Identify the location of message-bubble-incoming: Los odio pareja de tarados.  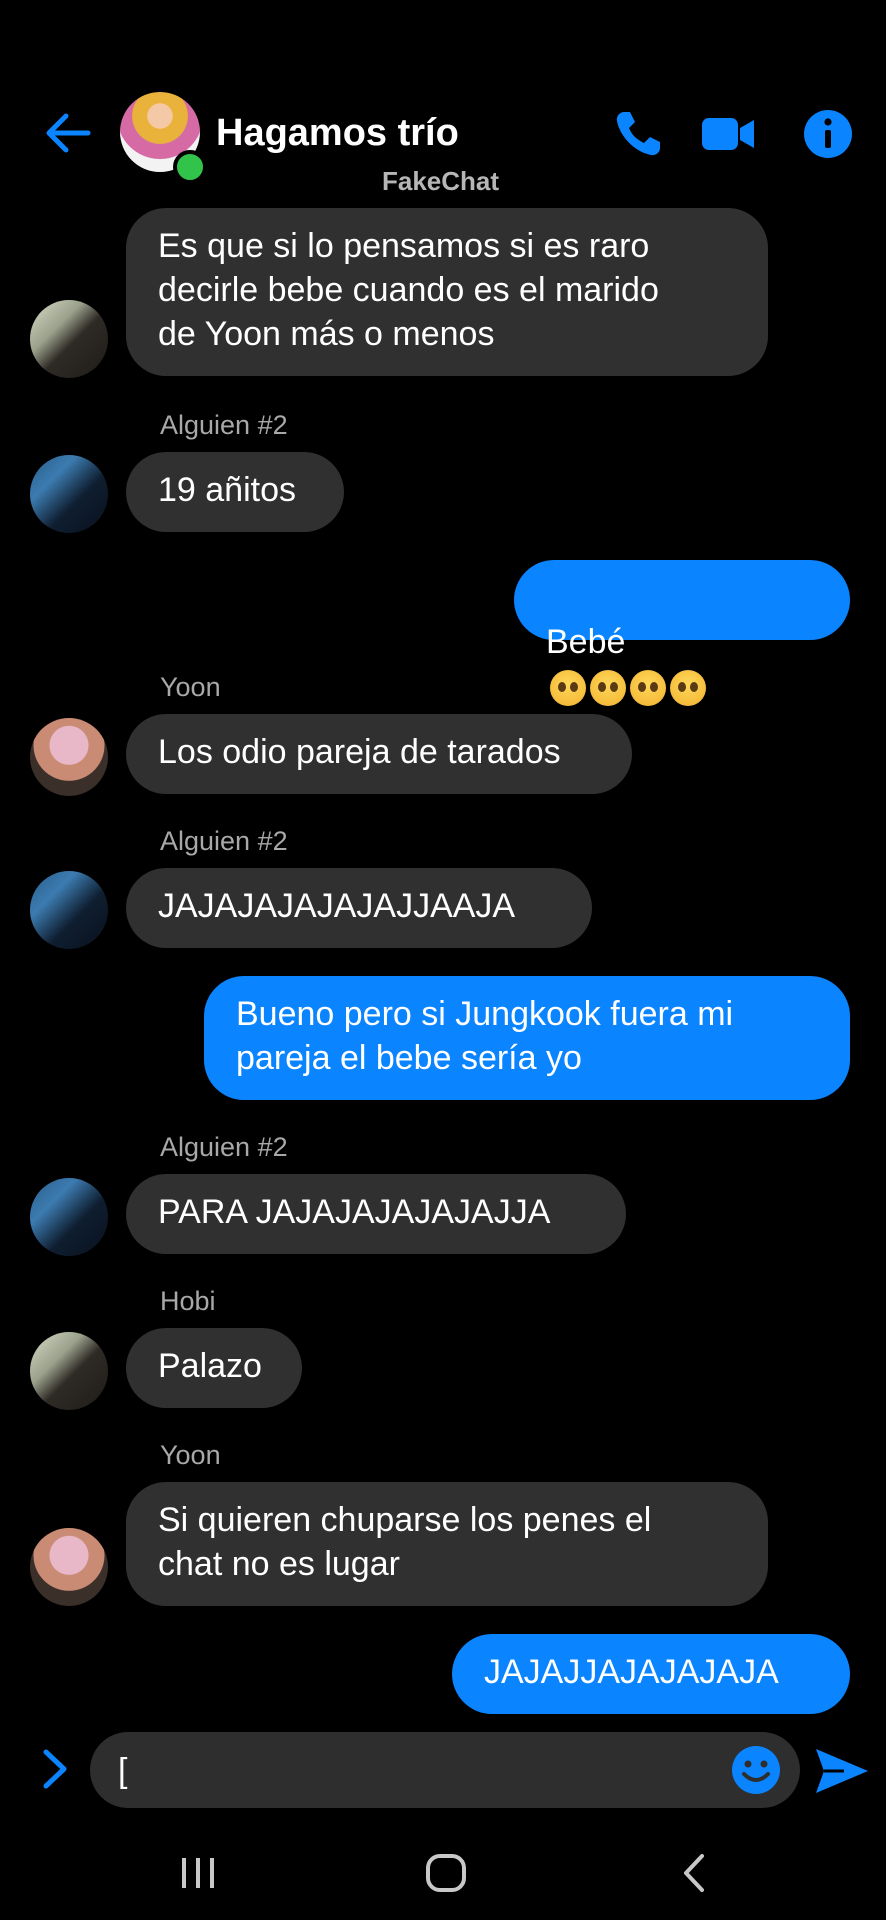
(379, 754).